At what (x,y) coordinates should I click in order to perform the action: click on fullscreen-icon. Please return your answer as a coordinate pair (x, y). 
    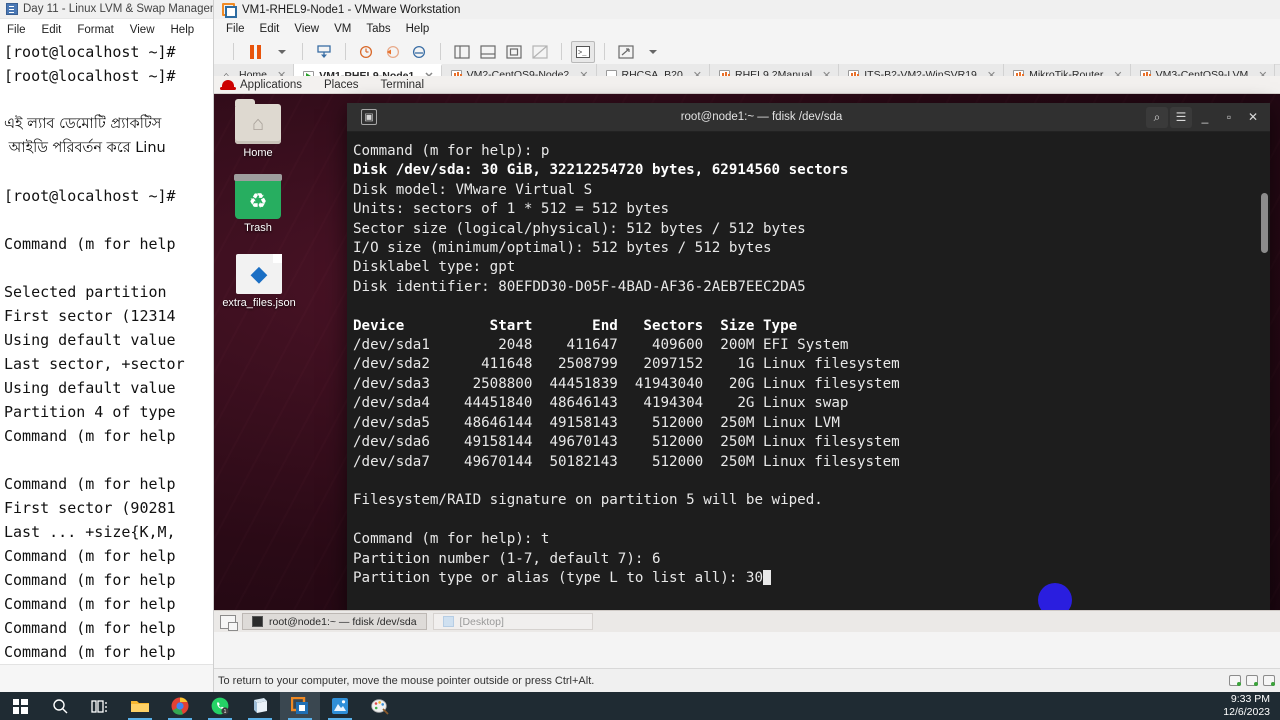
    Looking at the image, I should click on (514, 51).